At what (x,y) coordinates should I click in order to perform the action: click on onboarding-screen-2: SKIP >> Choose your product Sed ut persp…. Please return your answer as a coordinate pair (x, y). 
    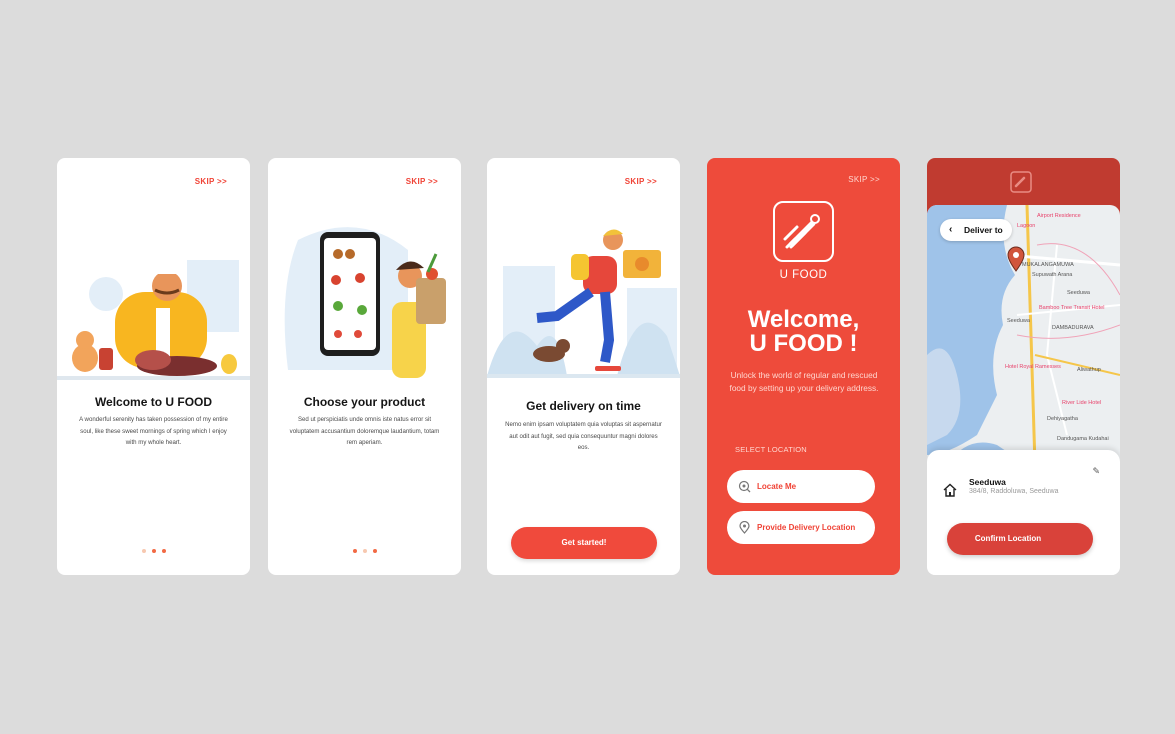
    Looking at the image, I should click on (364, 366).